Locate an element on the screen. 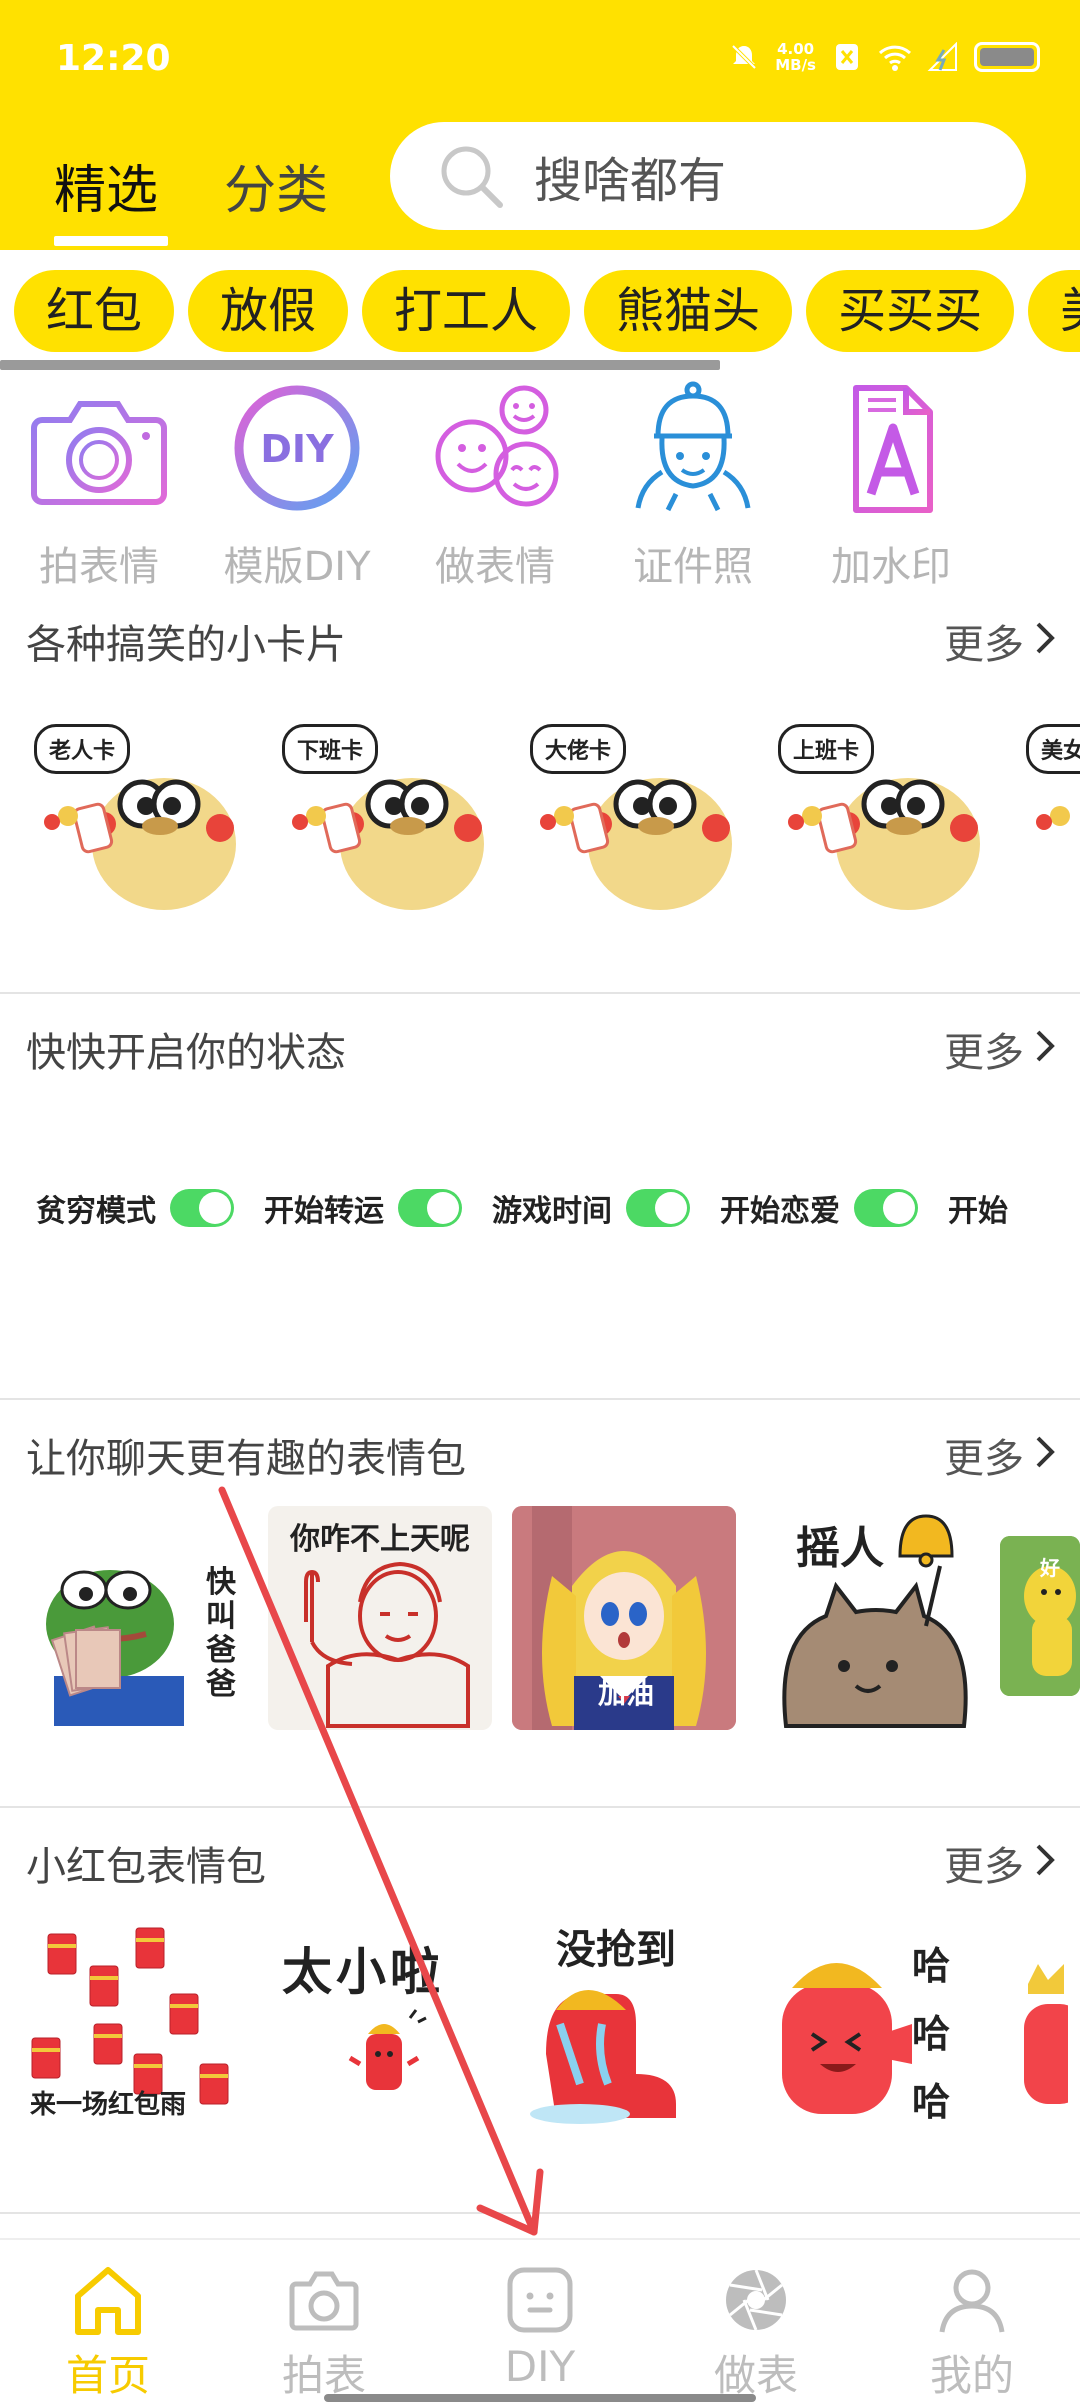 This screenshot has height=2408, width=1080. red-packet-too-small: 太小啦 is located at coordinates (380, 2024).